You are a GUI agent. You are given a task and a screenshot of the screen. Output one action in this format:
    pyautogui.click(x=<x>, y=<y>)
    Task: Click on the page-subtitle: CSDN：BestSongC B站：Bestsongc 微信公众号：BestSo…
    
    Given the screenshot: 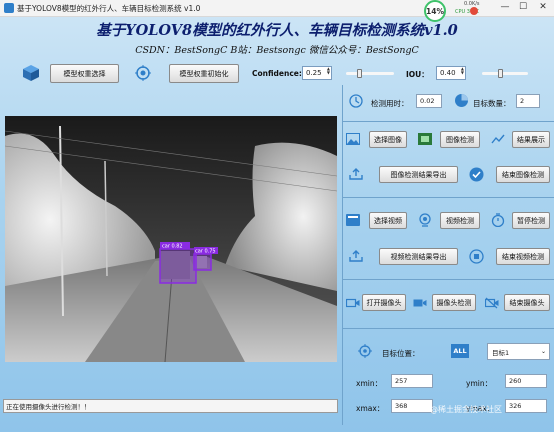 What is the action you would take?
    pyautogui.click(x=277, y=50)
    